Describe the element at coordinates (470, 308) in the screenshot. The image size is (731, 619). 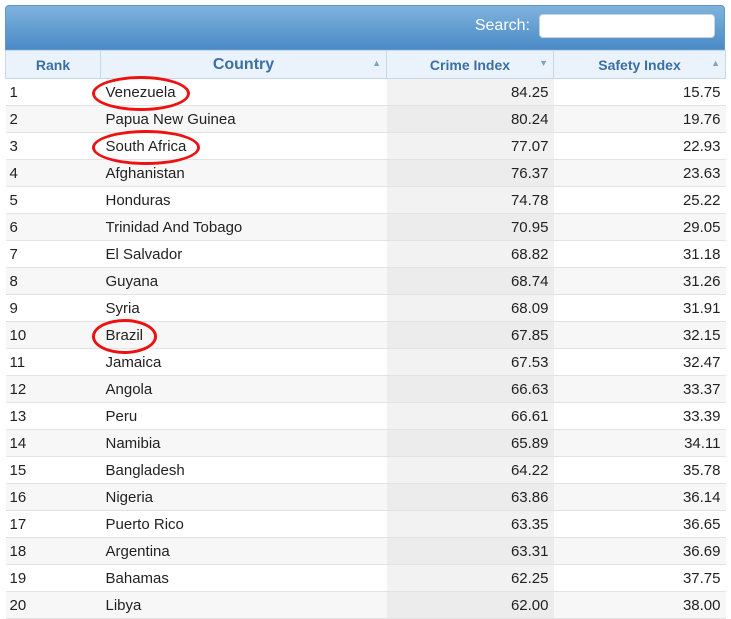
I see `crime-index-cell: 68.09` at that location.